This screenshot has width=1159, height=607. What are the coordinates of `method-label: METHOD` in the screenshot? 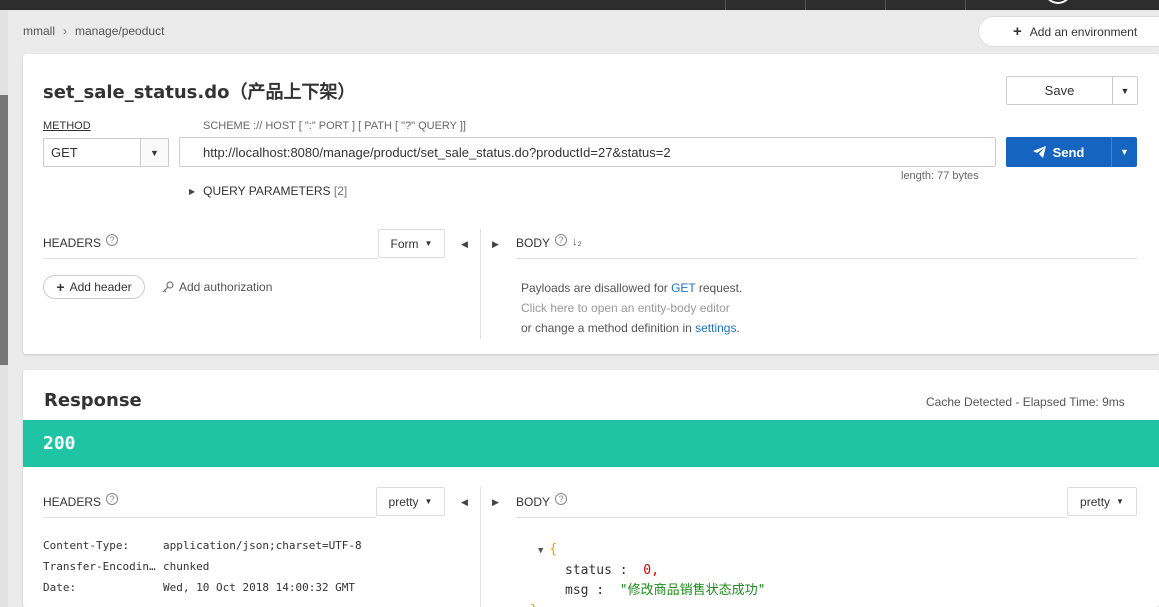 It's located at (67, 126).